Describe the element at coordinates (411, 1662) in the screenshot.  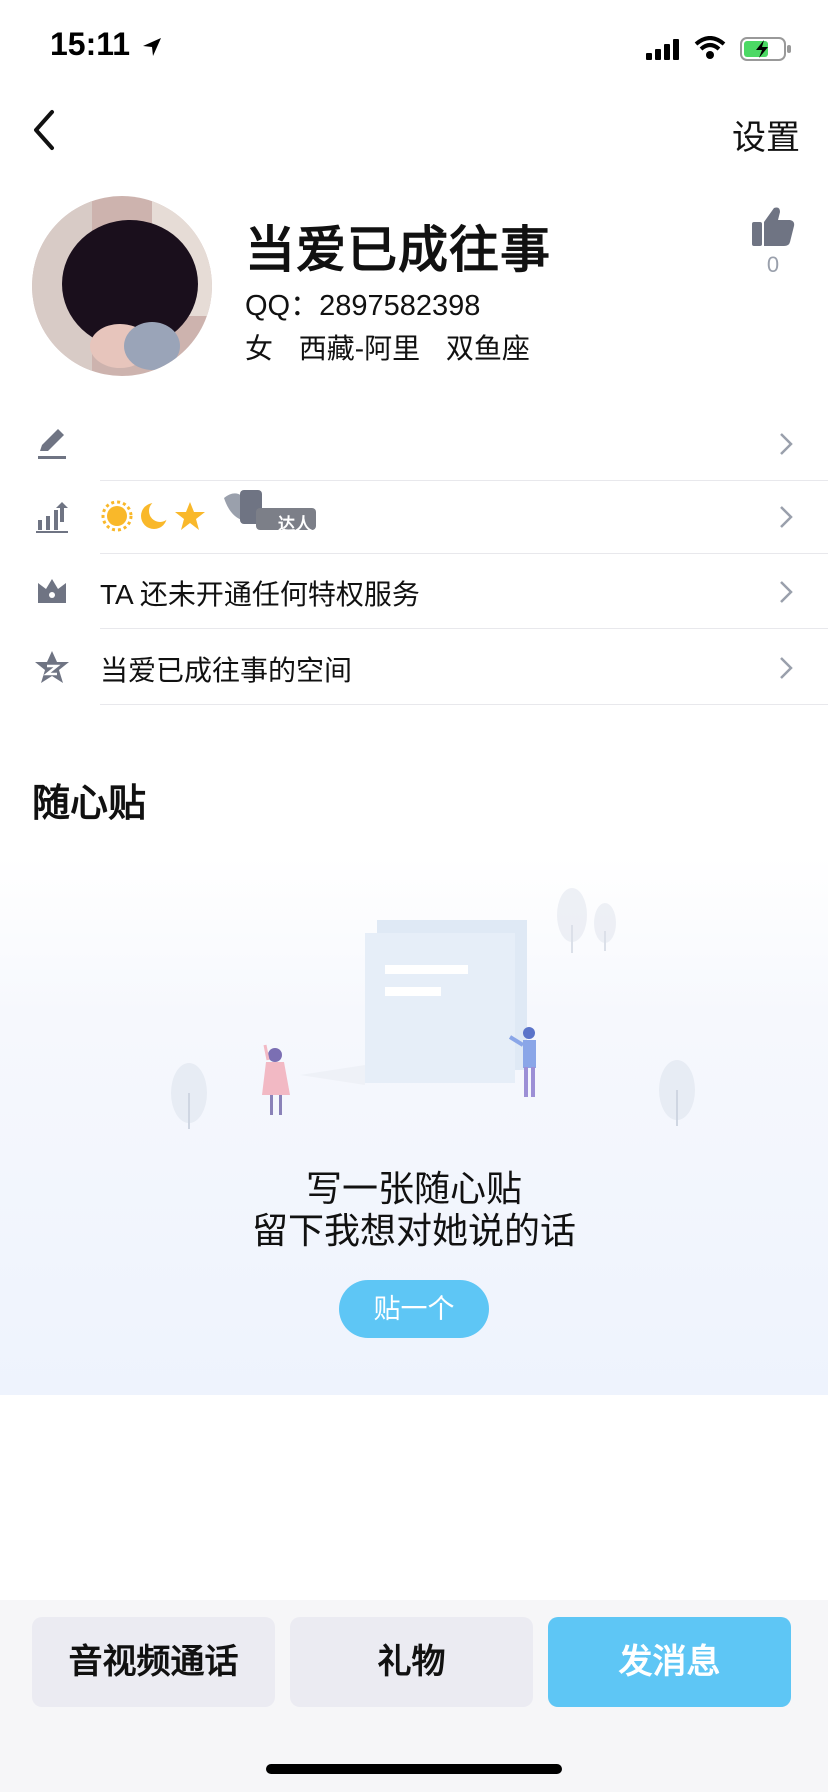
I see `gift-button: 礼物` at that location.